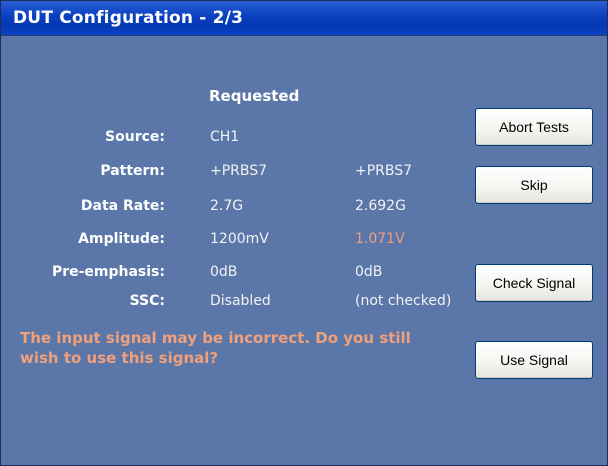 The width and height of the screenshot is (608, 466). I want to click on data-rate-label: Data Rate:, so click(122, 206).